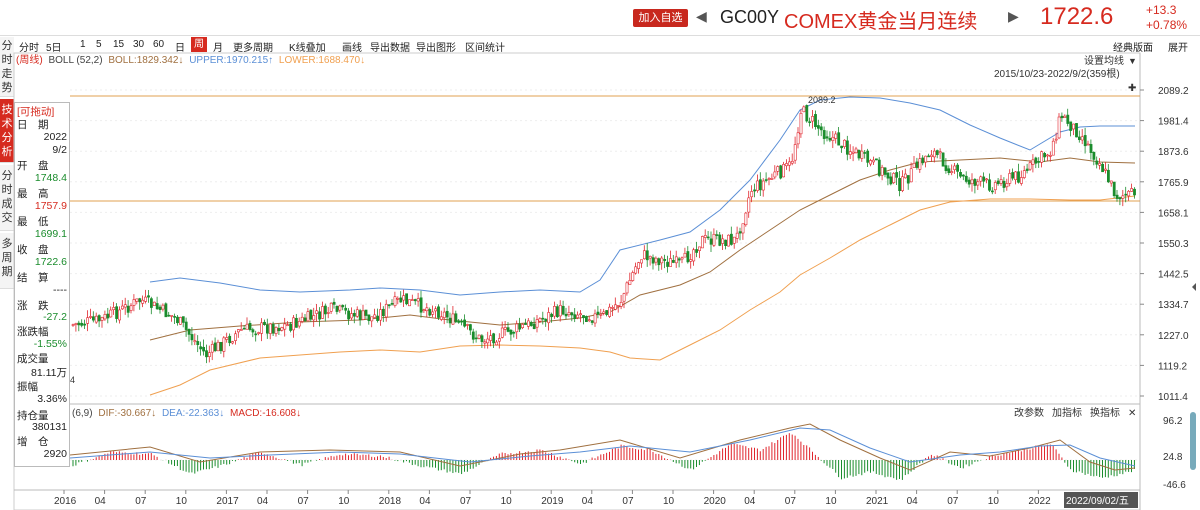 This screenshot has width=1200, height=510. I want to click on macd-tick-label: 24.8, so click(1173, 457).